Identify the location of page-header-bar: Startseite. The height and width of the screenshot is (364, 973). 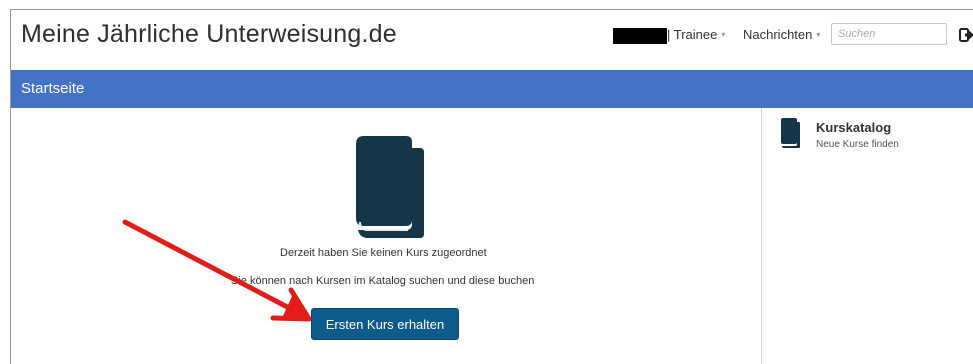
(492, 89).